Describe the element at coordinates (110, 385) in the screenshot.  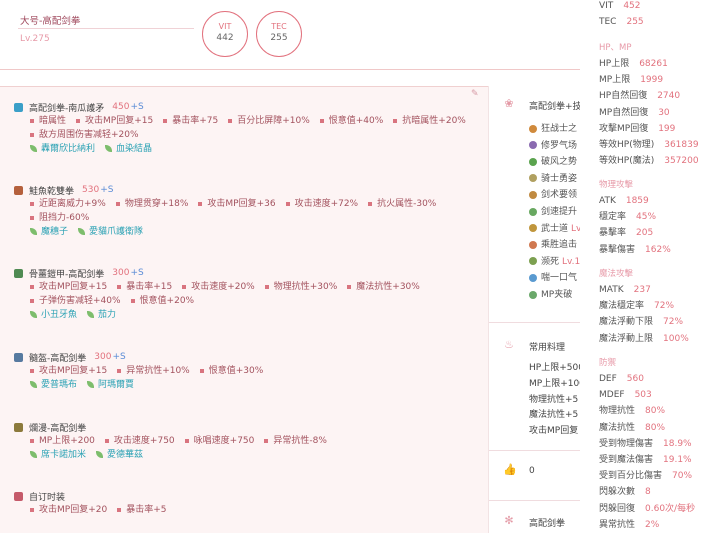
I see `crystal-link: 阿瑪爾賈` at that location.